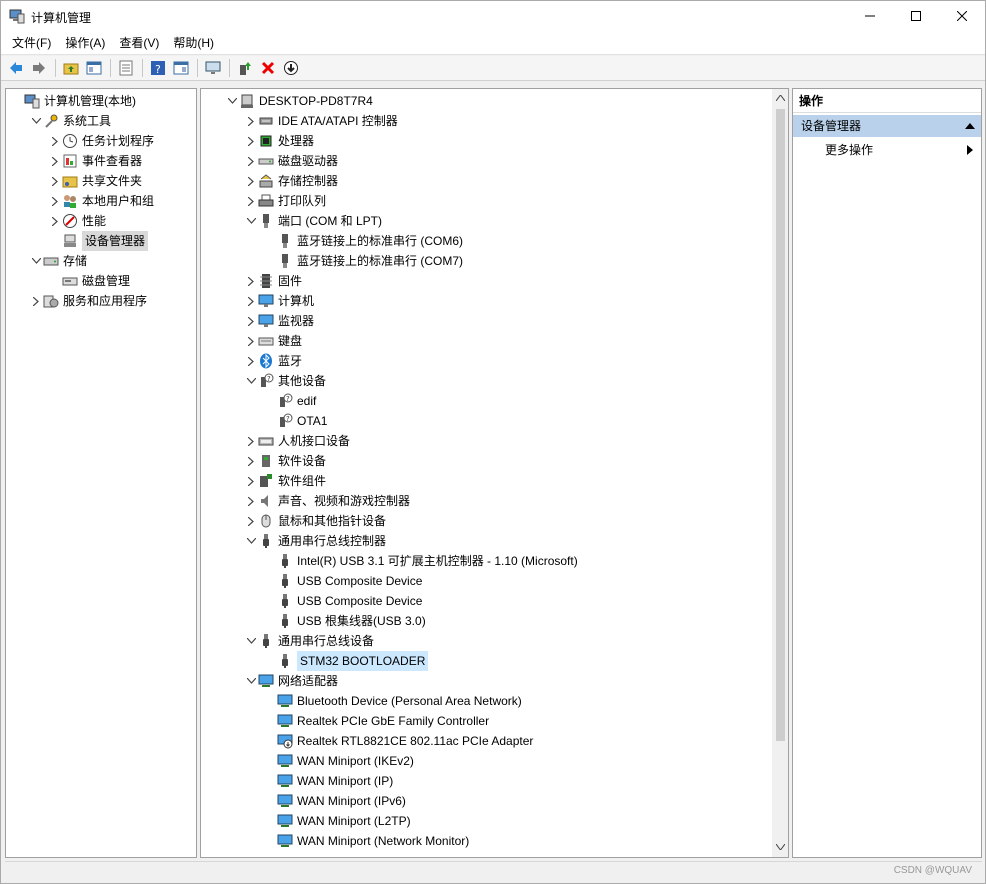 The width and height of the screenshot is (986, 884). Describe the element at coordinates (158, 68) in the screenshot. I see `help-button: ?` at that location.